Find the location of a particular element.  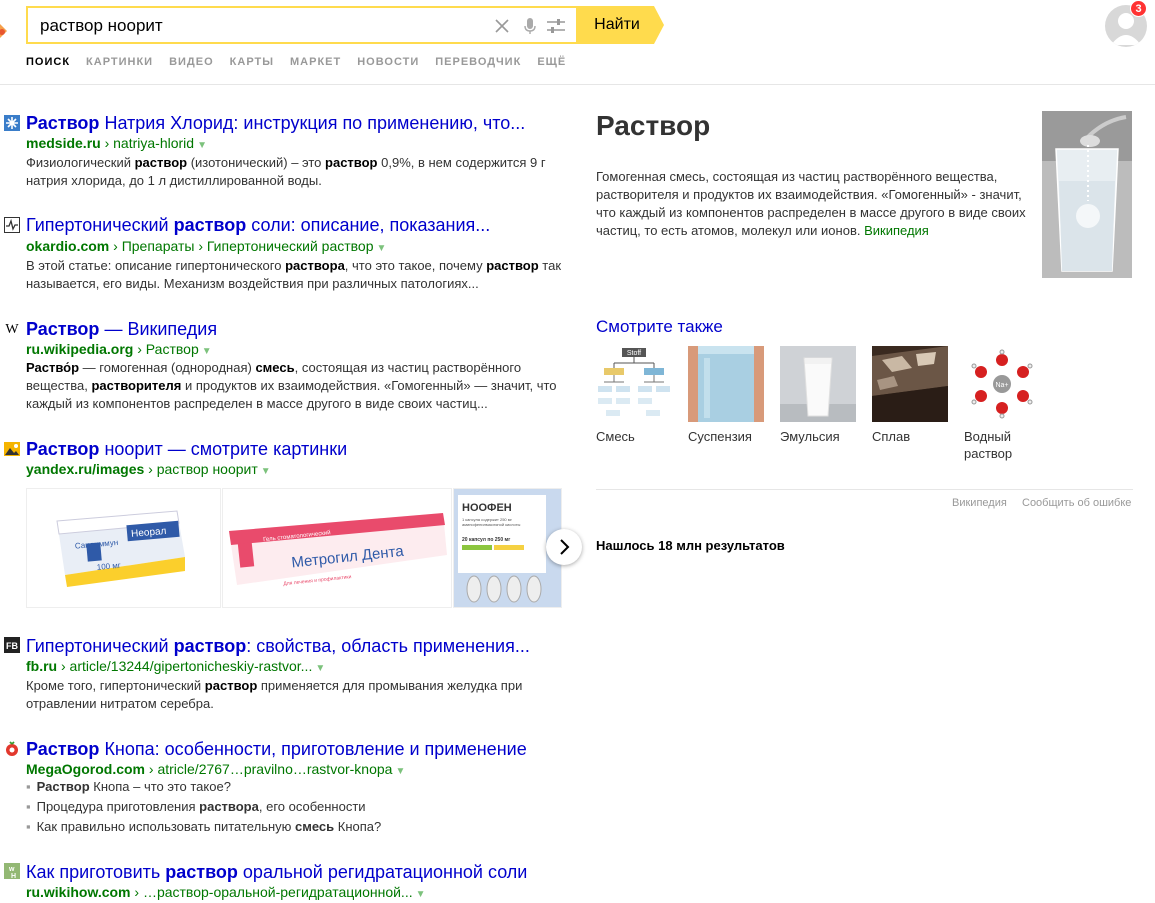

see-also-label: Эмульсия is located at coordinates (810, 436).